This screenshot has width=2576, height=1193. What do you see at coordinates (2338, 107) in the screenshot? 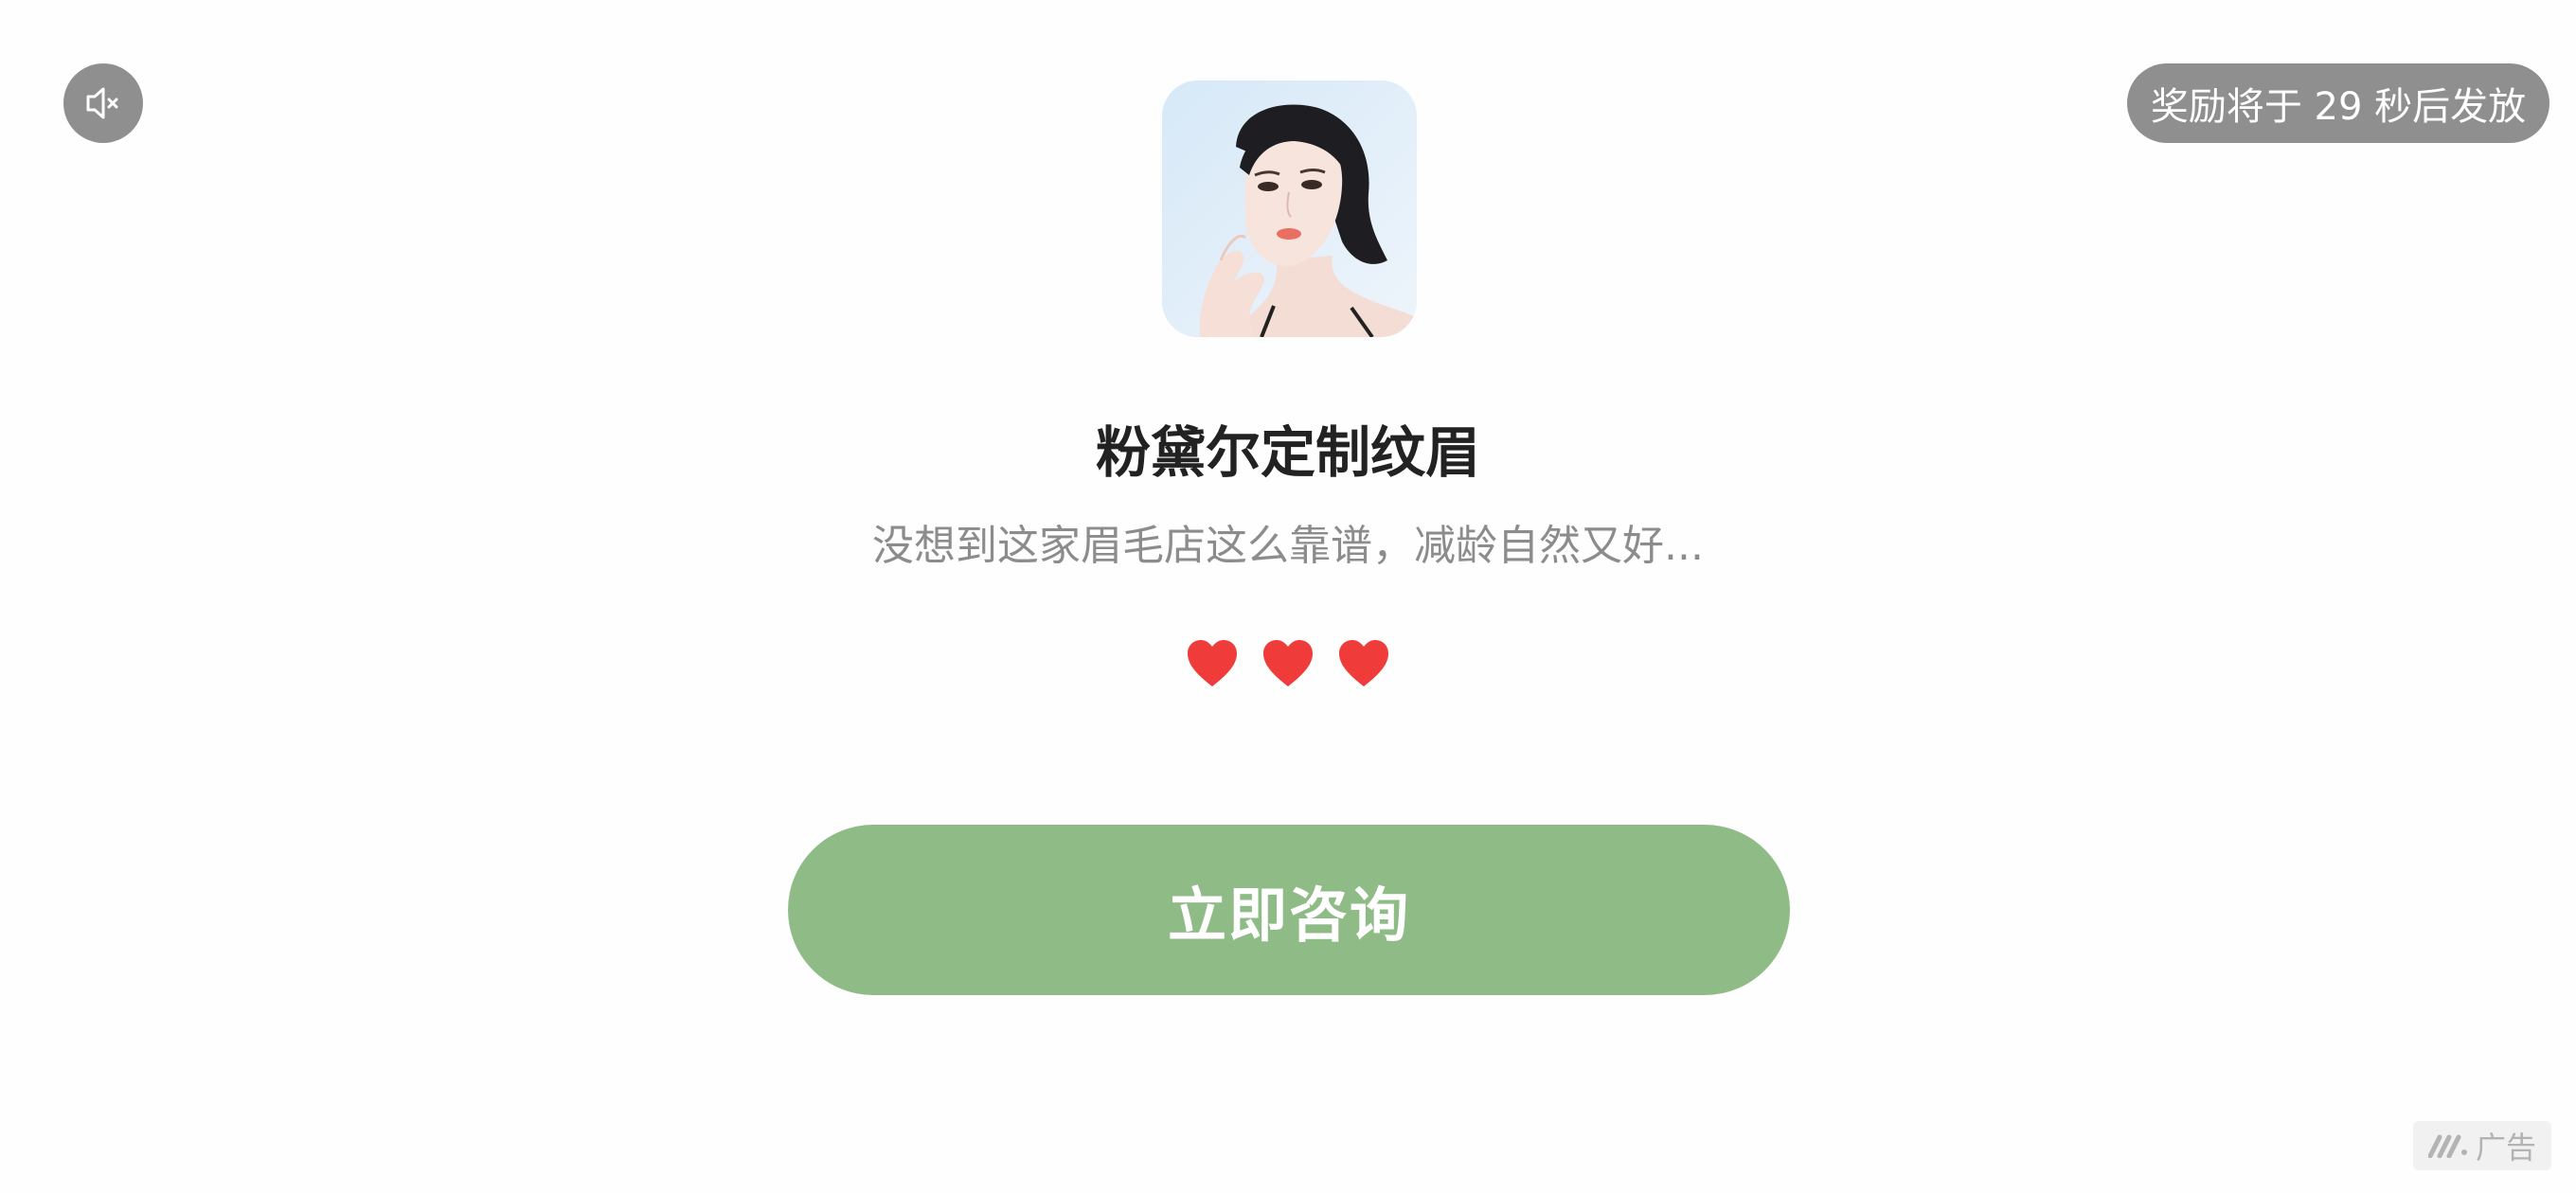
I see `reward-countdown-text: 奖励将于 29 秒后发放` at bounding box center [2338, 107].